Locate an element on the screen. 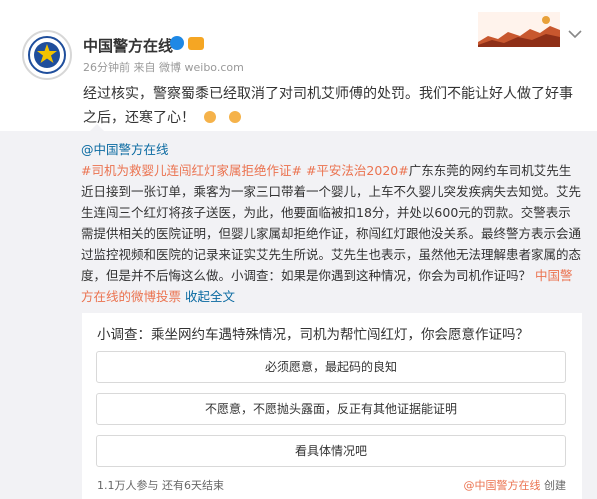  poll-stats: 1.1万人参与 还有6天结束 is located at coordinates (160, 485).